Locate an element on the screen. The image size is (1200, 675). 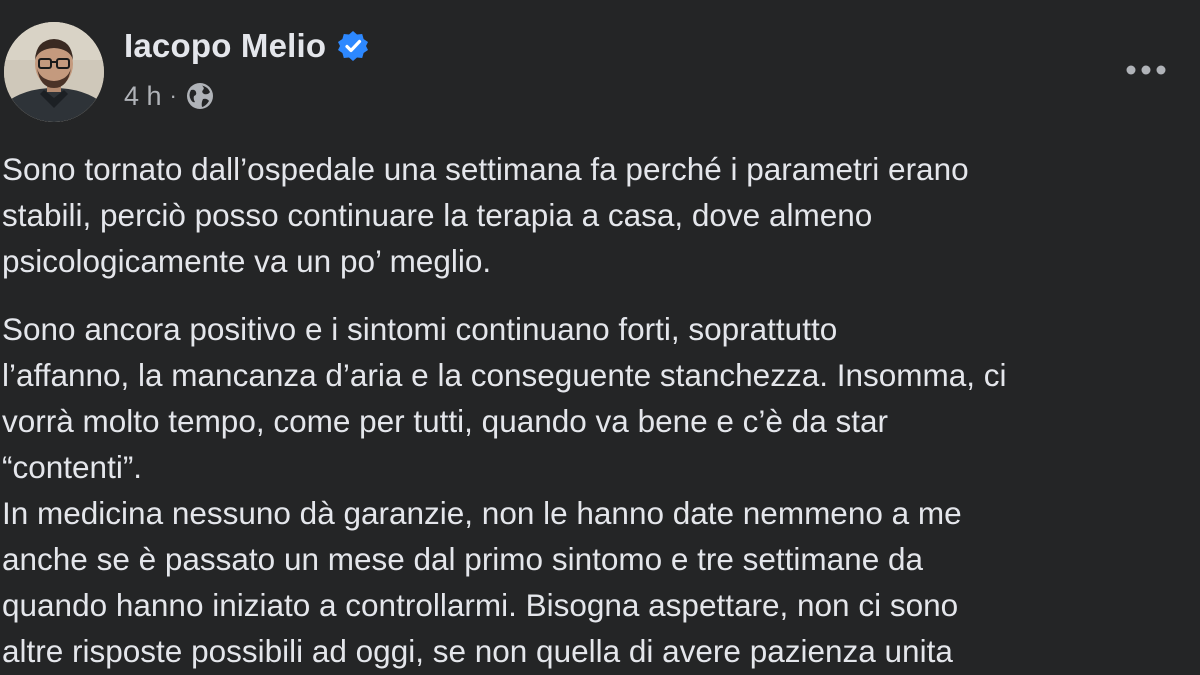
post-timestamp: 4 h is located at coordinates (143, 96).